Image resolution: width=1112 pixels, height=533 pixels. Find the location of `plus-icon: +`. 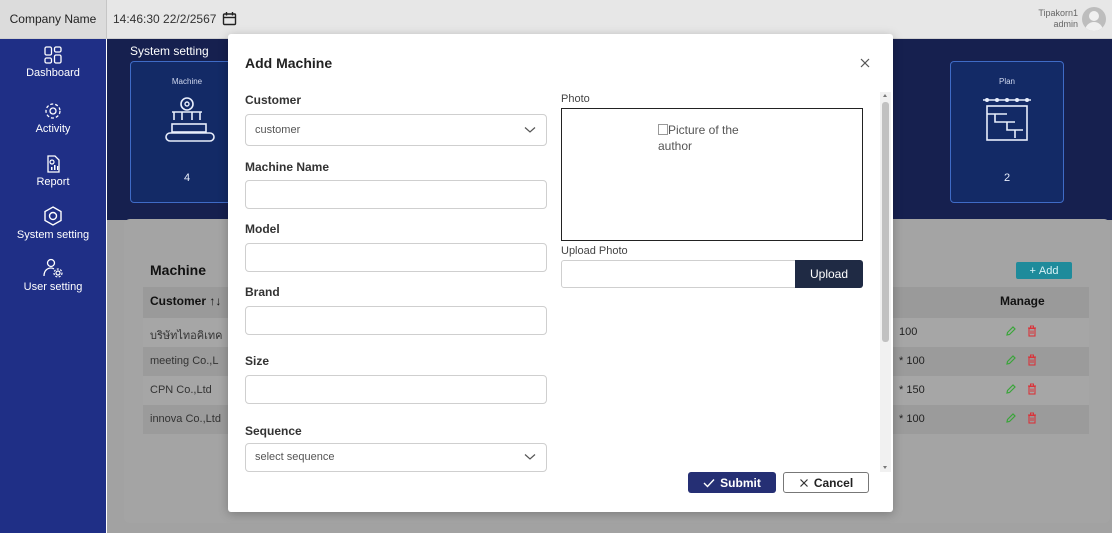

plus-icon: + is located at coordinates (1032, 270).